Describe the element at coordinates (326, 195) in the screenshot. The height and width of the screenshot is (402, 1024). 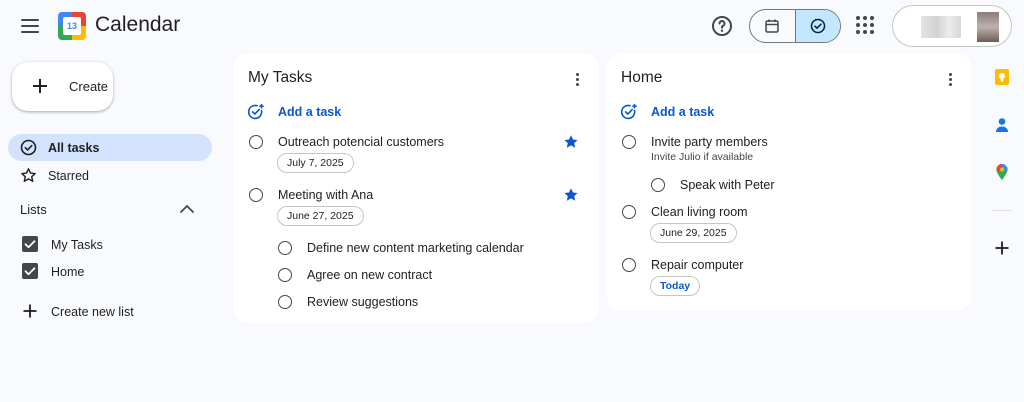
I see `task-title: Meeting with Ana` at that location.